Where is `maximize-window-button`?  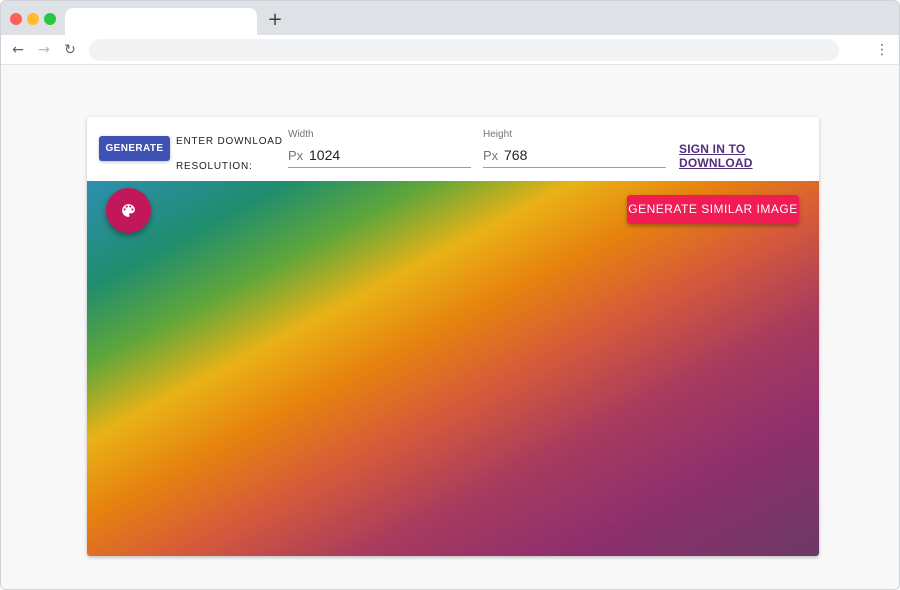 maximize-window-button is located at coordinates (50, 19).